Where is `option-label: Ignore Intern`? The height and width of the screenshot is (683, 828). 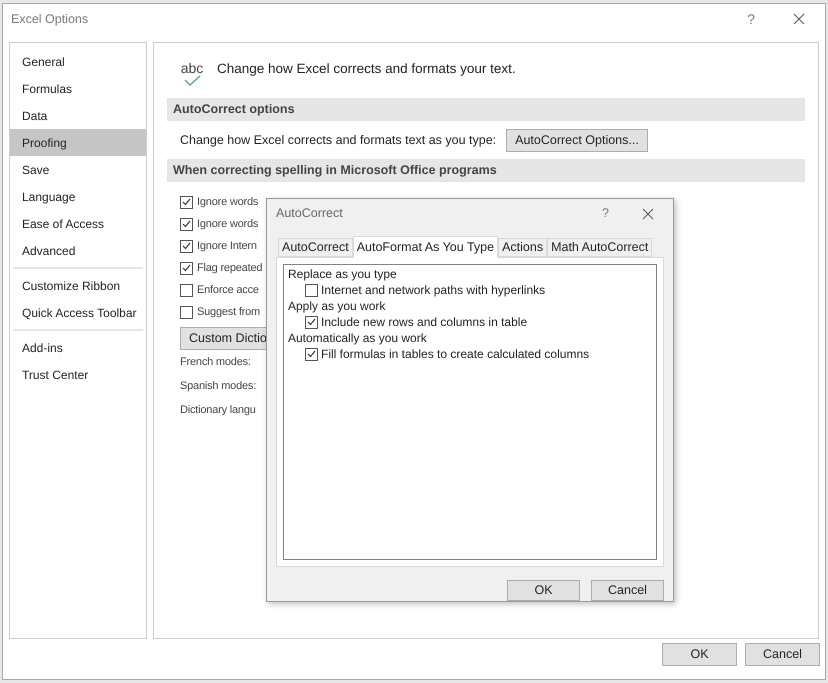 option-label: Ignore Intern is located at coordinates (227, 246).